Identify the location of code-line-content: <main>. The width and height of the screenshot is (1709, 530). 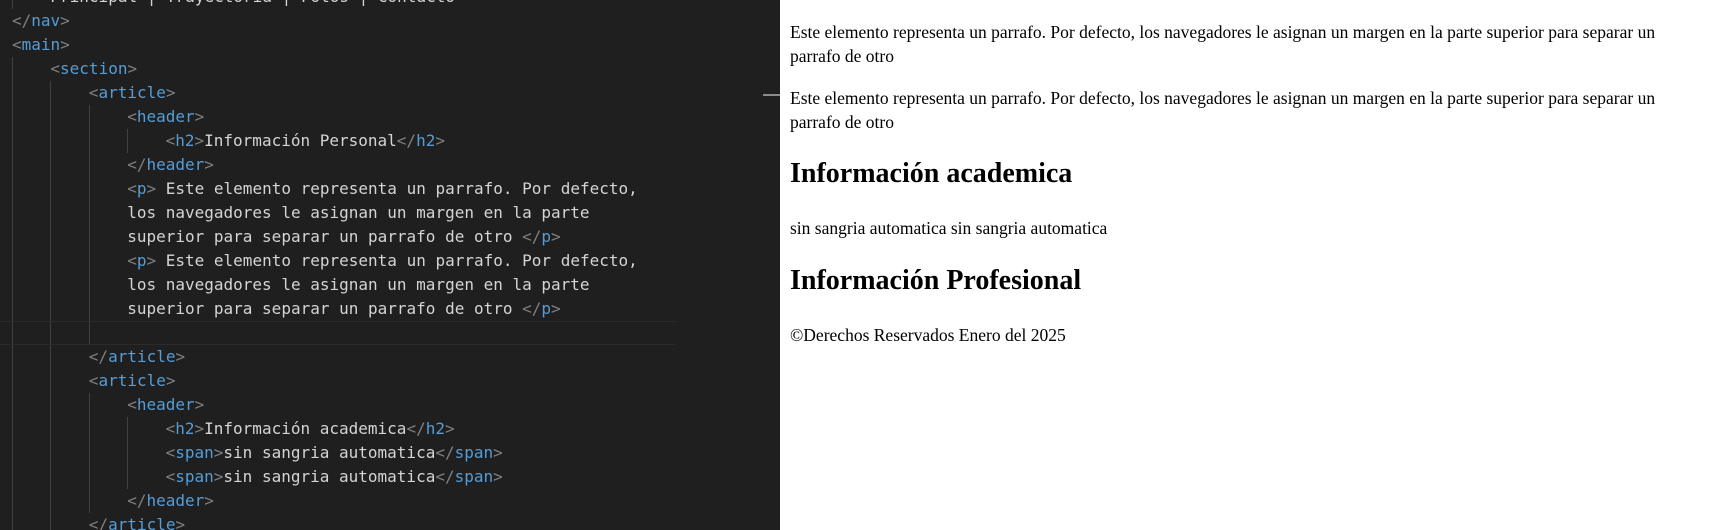
(41, 45).